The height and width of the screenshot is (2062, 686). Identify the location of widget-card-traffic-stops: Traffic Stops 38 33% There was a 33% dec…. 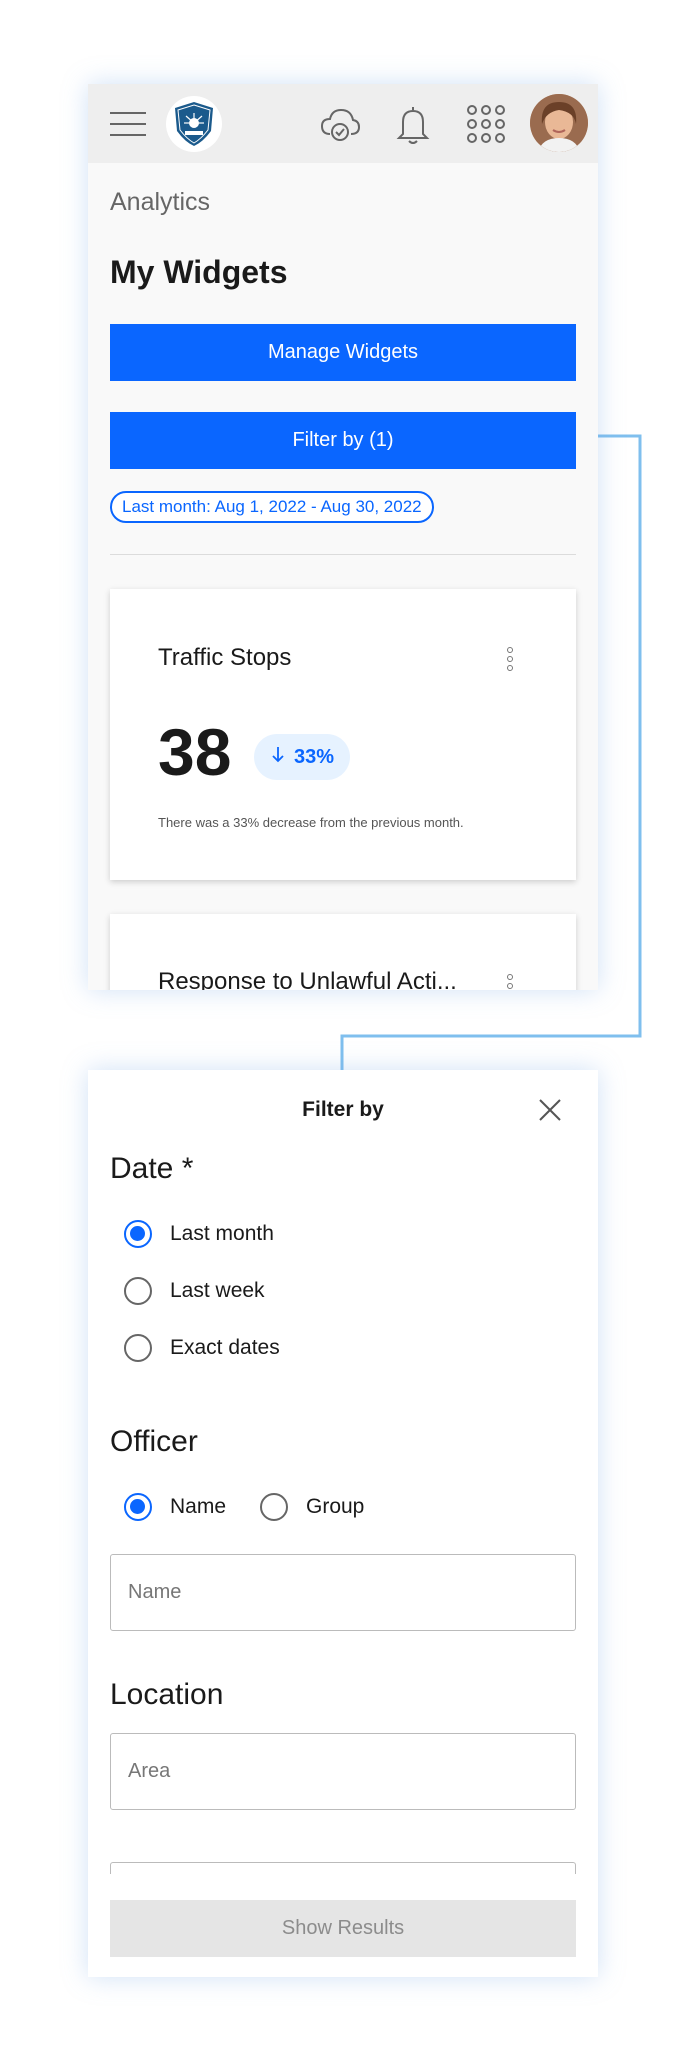
(343, 734).